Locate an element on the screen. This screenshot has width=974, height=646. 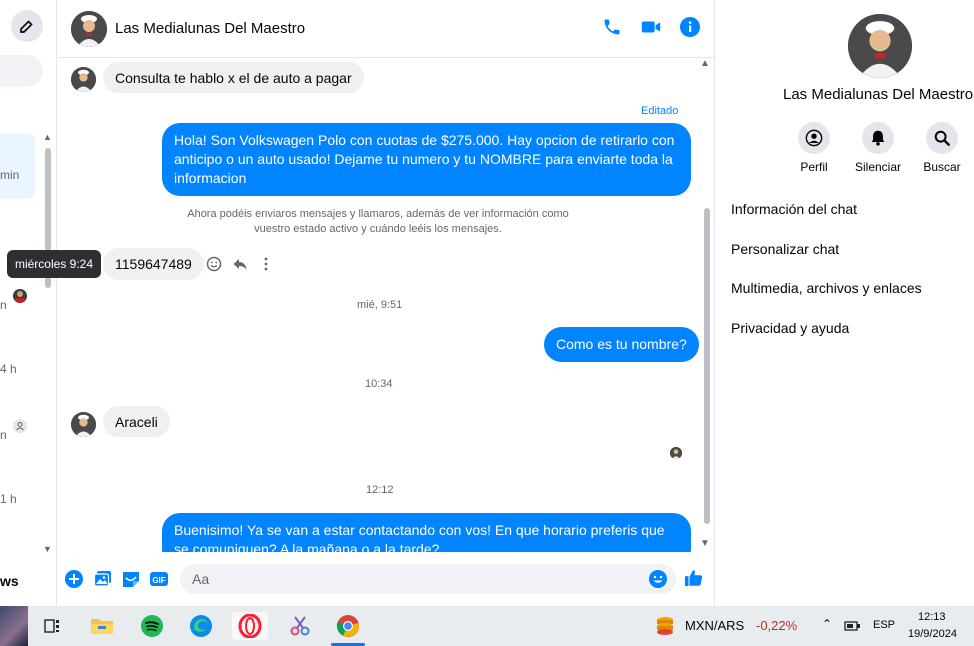
search-label: Buscar is located at coordinates (942, 167).